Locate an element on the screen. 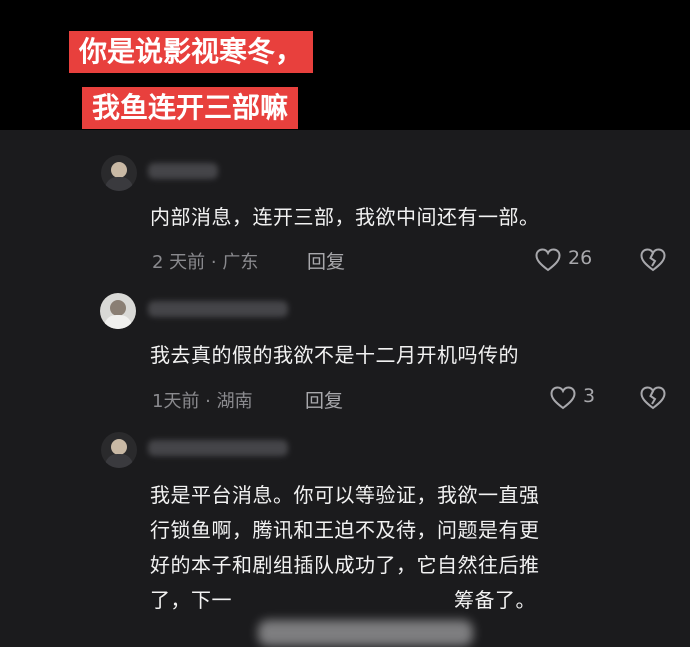 This screenshot has height=647, width=690. caption-line-1: 你是说影视寒冬， is located at coordinates (191, 52).